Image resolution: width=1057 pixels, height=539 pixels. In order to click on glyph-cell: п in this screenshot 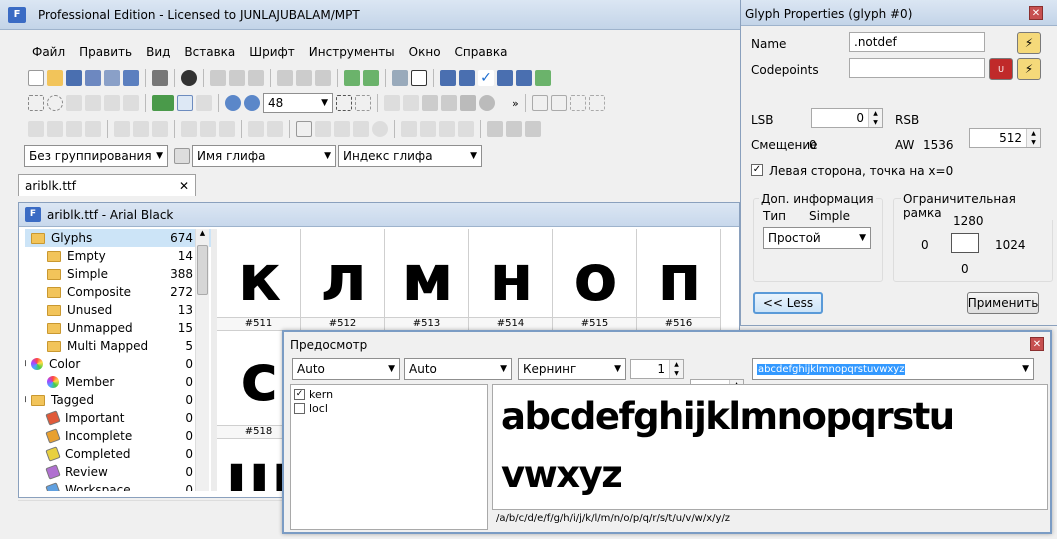, I will do `click(679, 279)`.